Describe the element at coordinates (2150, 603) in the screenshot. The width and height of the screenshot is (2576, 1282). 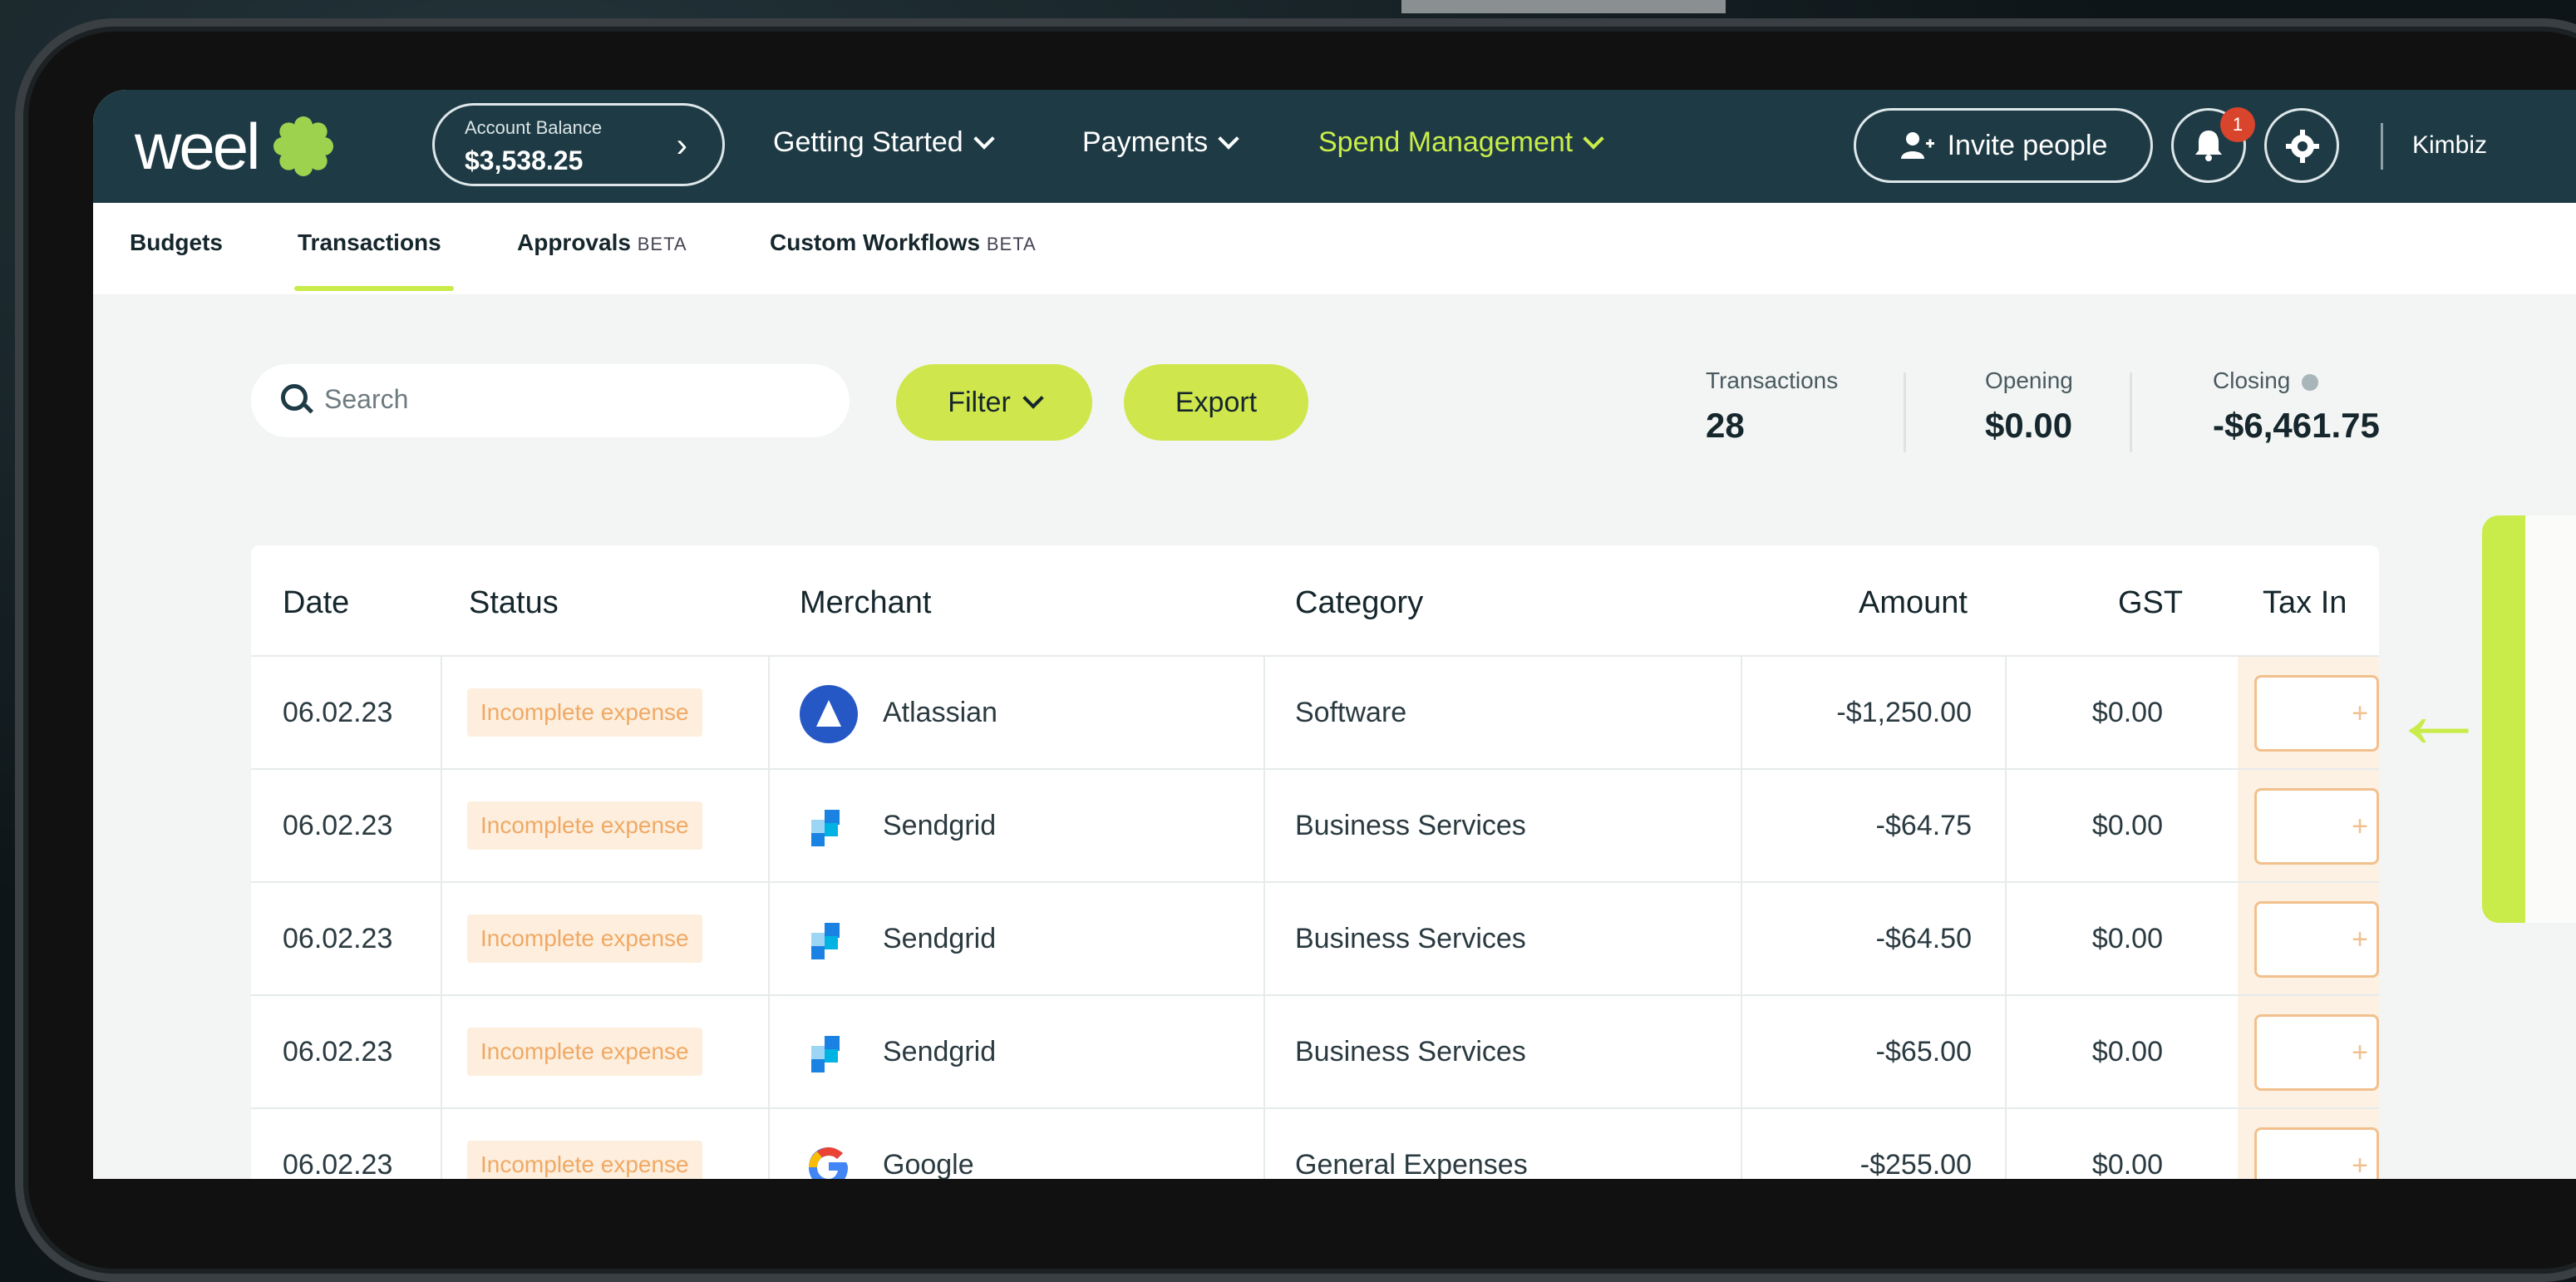
I see `column-gst: GST` at that location.